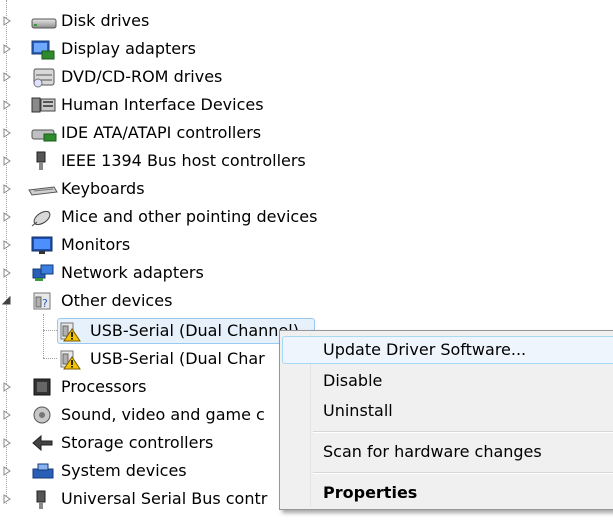  What do you see at coordinates (105, 20) in the screenshot?
I see `tree-item-label: Disk drives` at bounding box center [105, 20].